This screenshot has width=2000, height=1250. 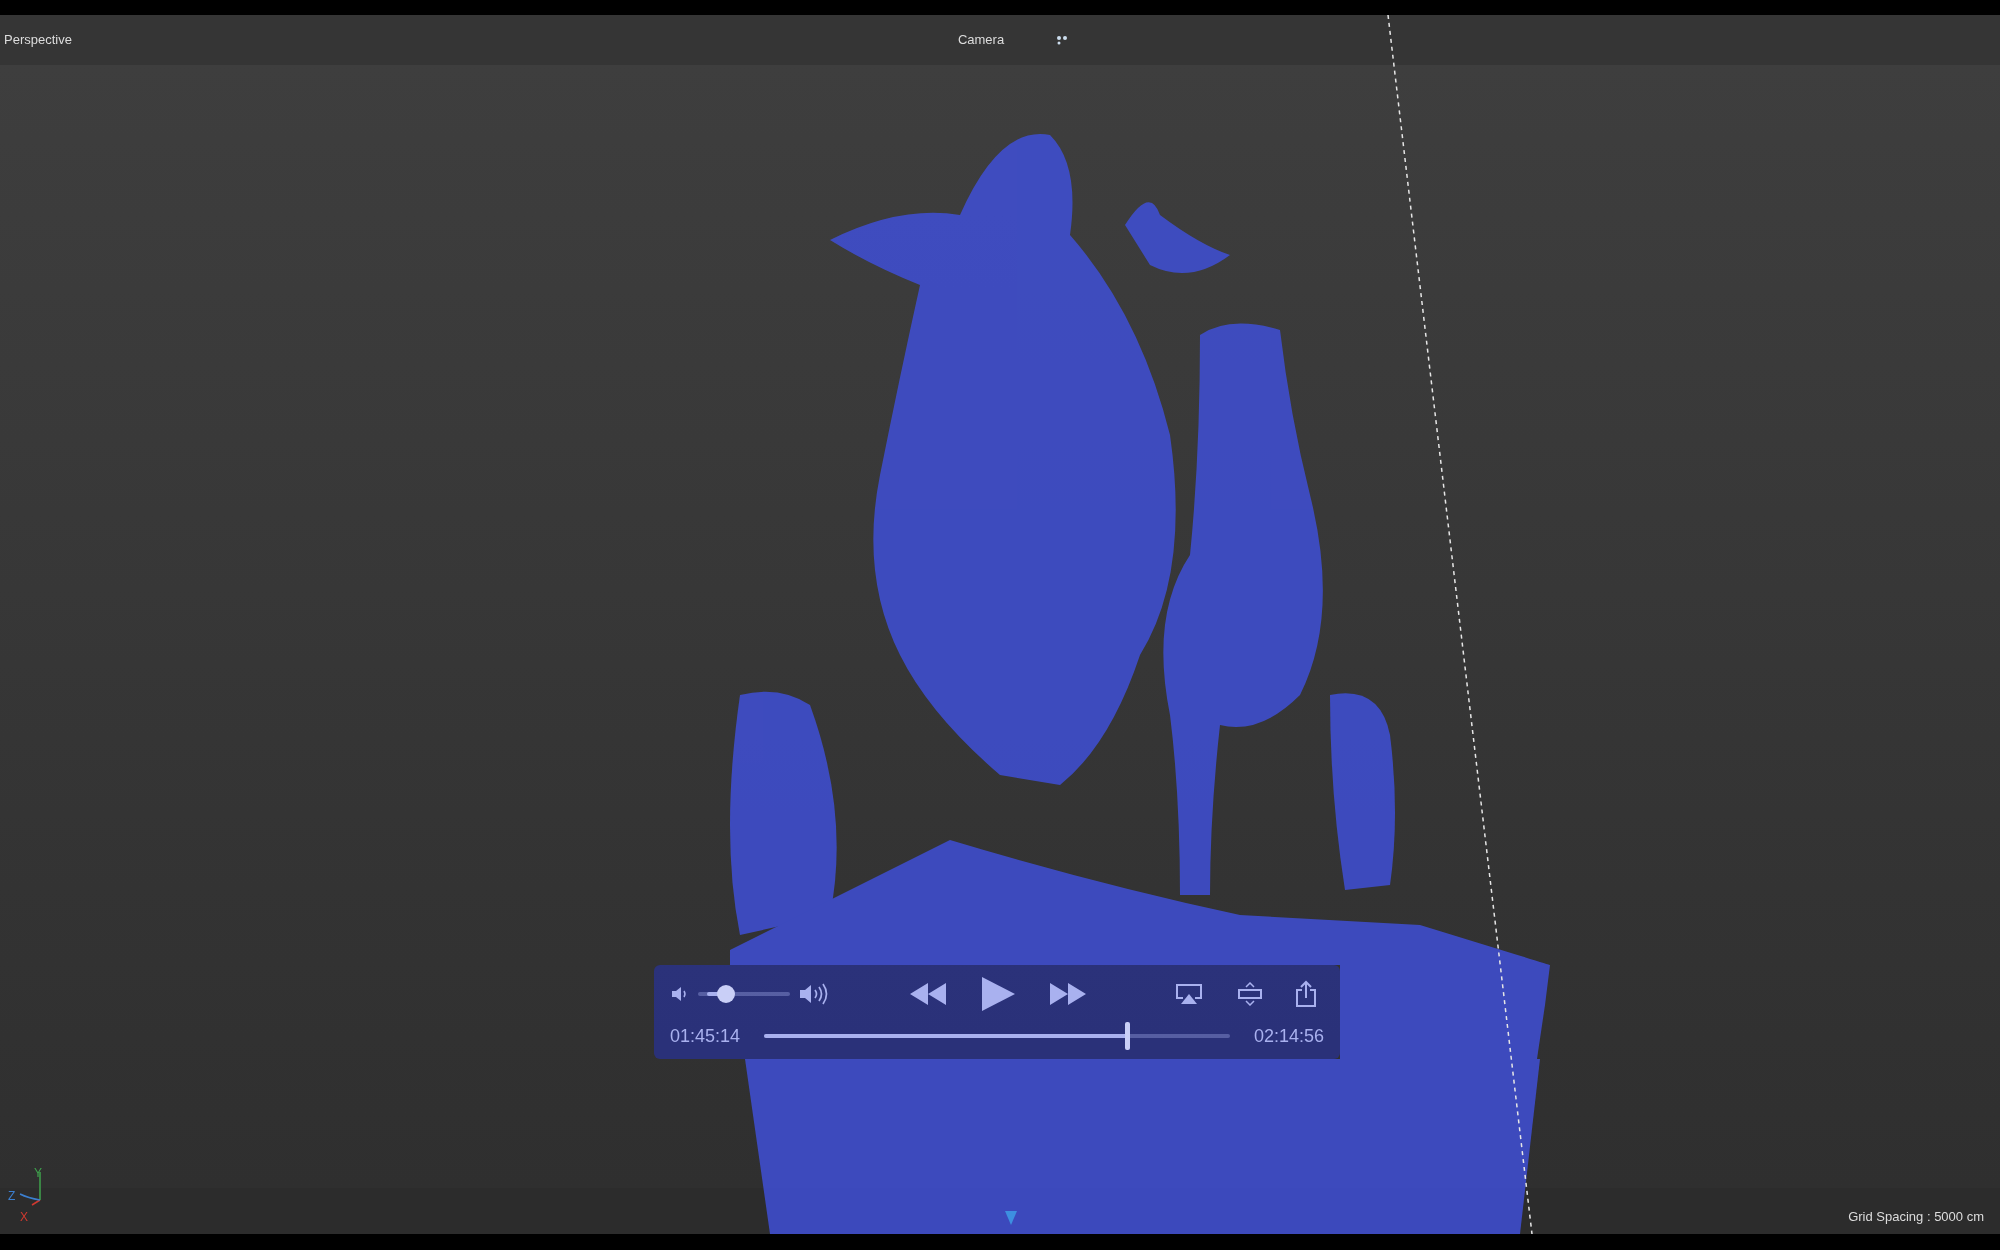 What do you see at coordinates (998, 994) in the screenshot?
I see `play-icon` at bounding box center [998, 994].